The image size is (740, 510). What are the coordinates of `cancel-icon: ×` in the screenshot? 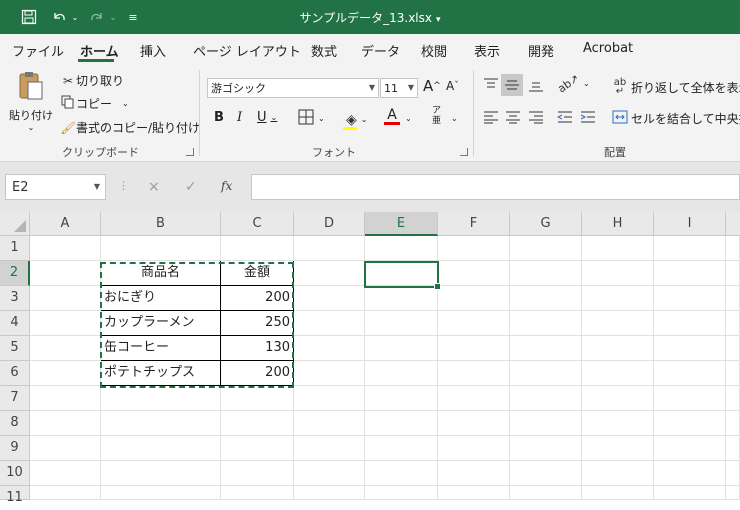 It's located at (154, 187).